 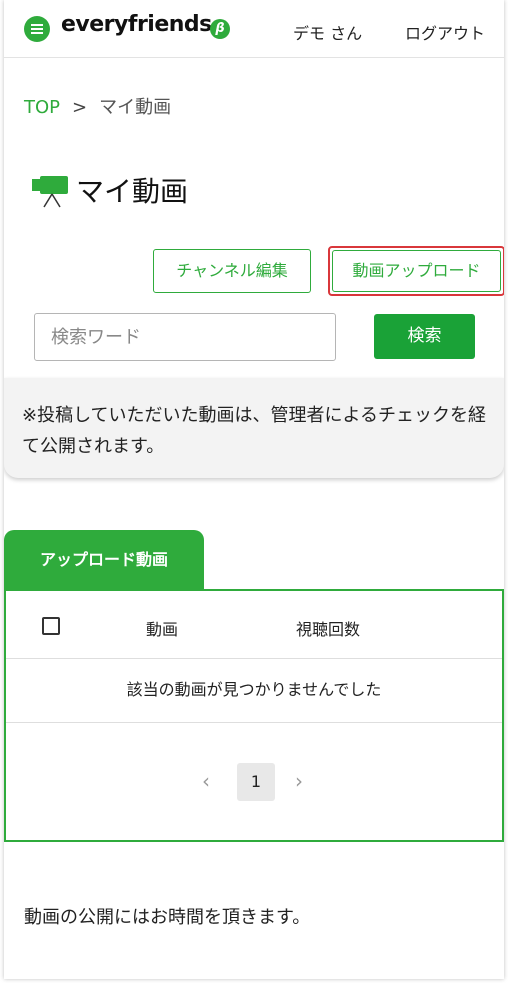 What do you see at coordinates (424, 336) in the screenshot?
I see `search-button: 検索` at bounding box center [424, 336].